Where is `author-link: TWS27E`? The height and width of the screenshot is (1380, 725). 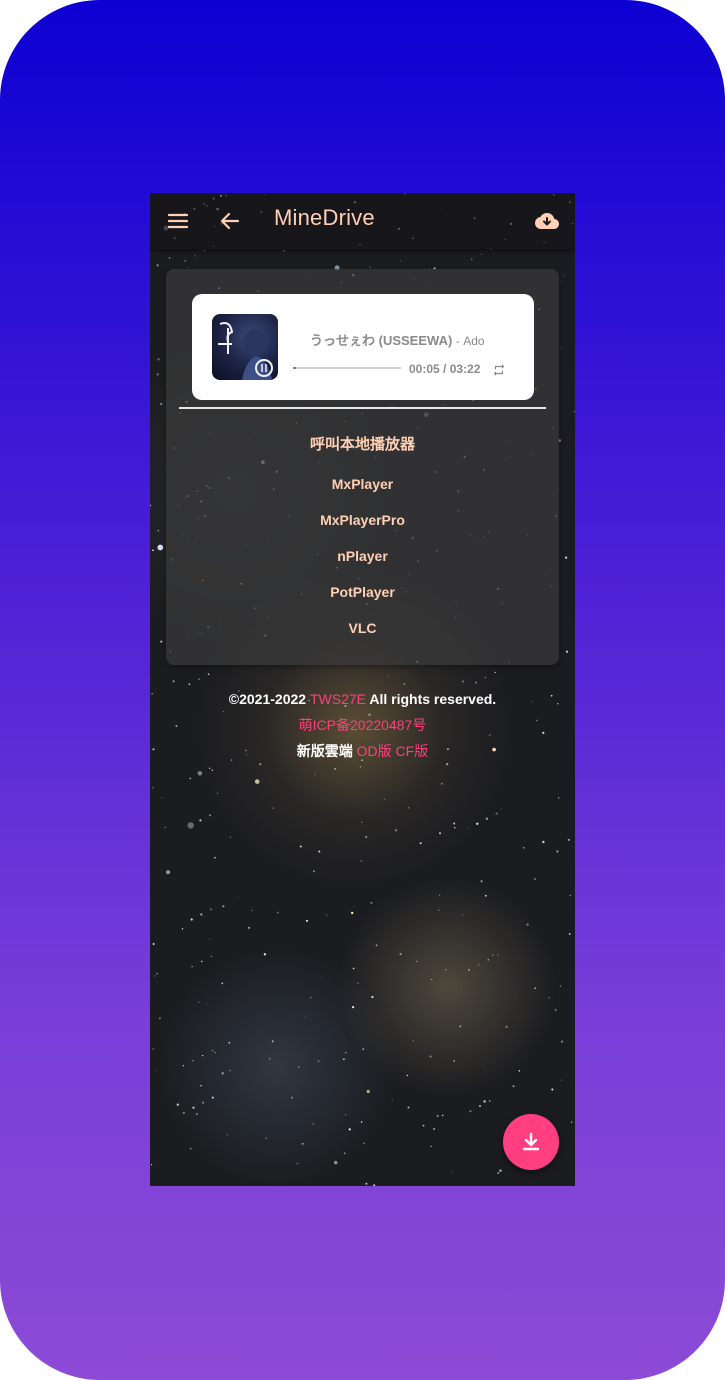
author-link: TWS27E is located at coordinates (338, 699).